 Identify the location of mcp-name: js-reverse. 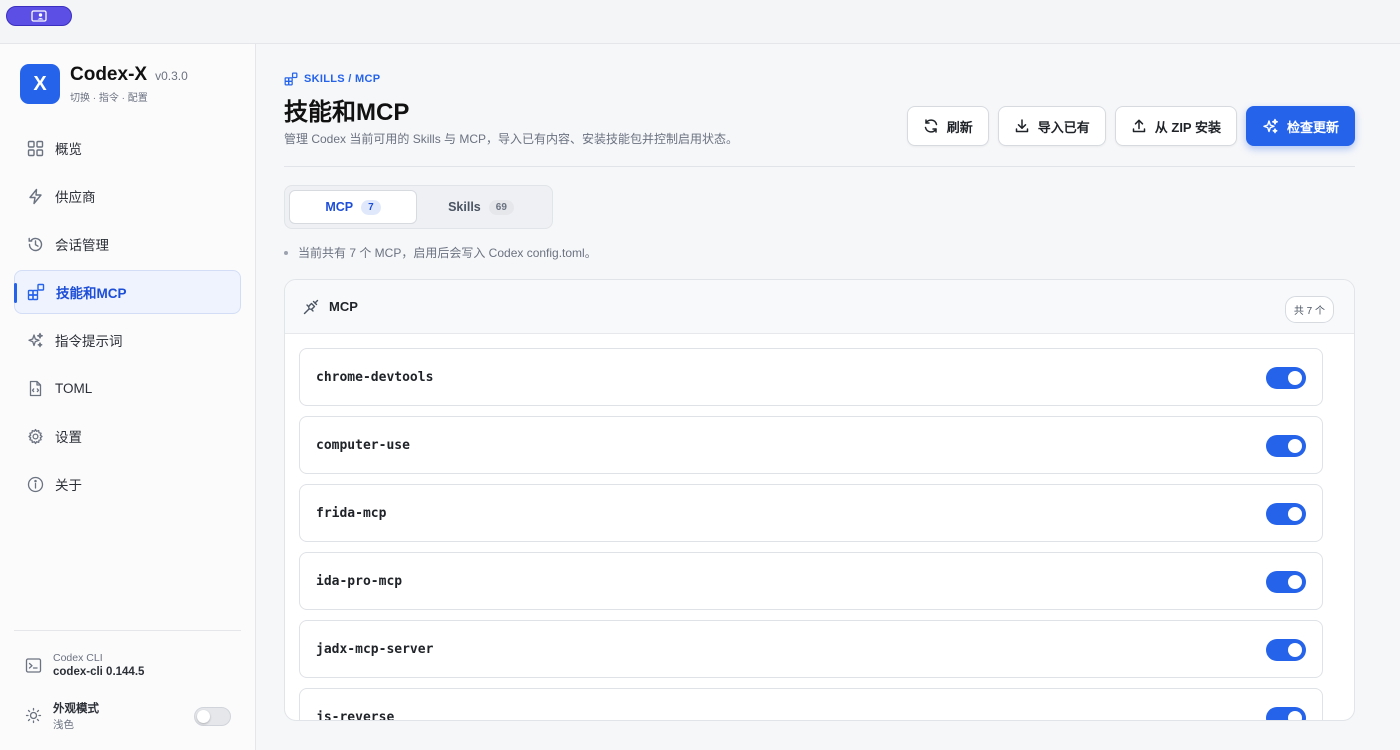
(355, 715).